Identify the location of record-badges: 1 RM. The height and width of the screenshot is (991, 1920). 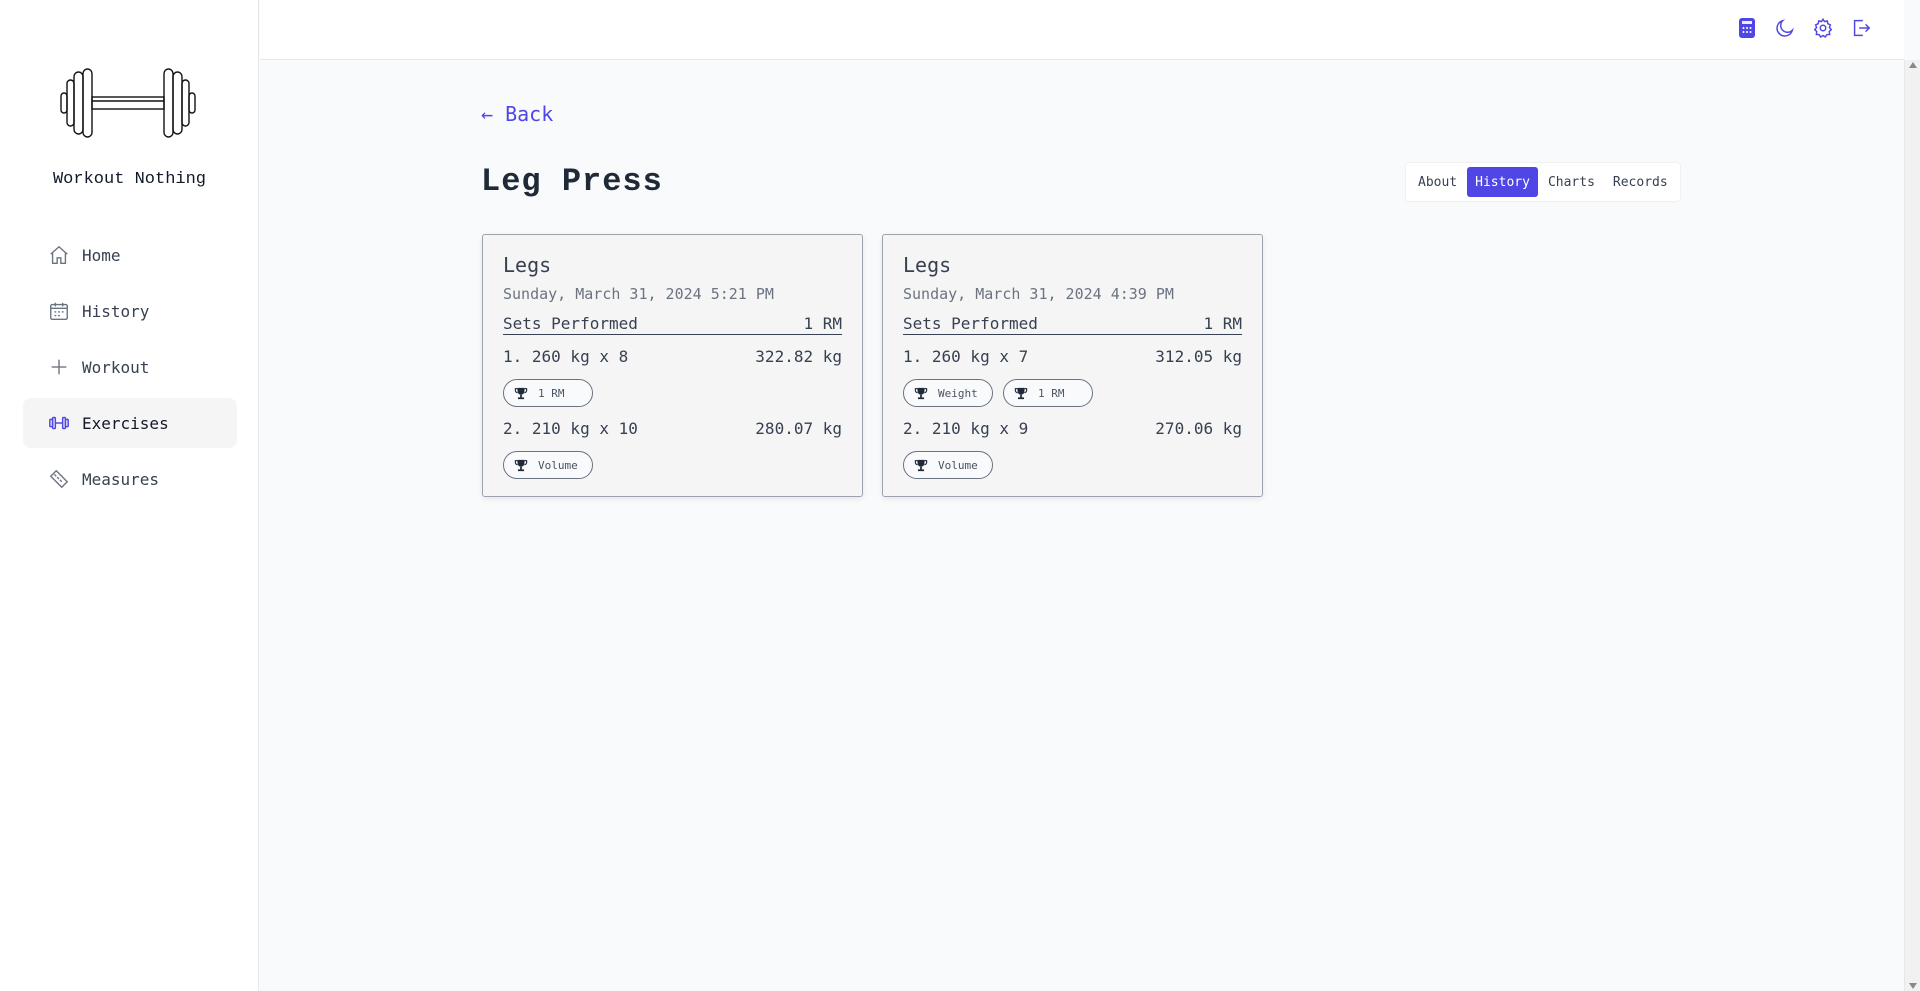
(672, 393).